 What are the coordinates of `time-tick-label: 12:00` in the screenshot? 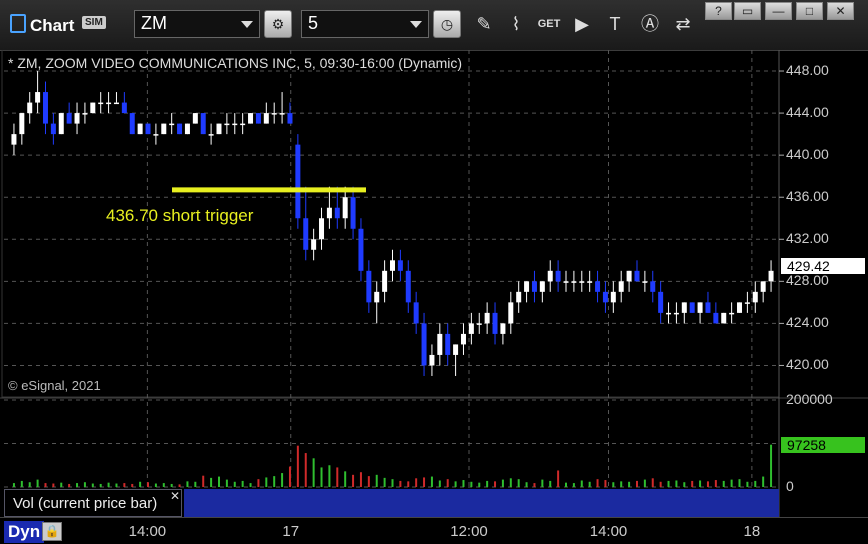 It's located at (469, 531).